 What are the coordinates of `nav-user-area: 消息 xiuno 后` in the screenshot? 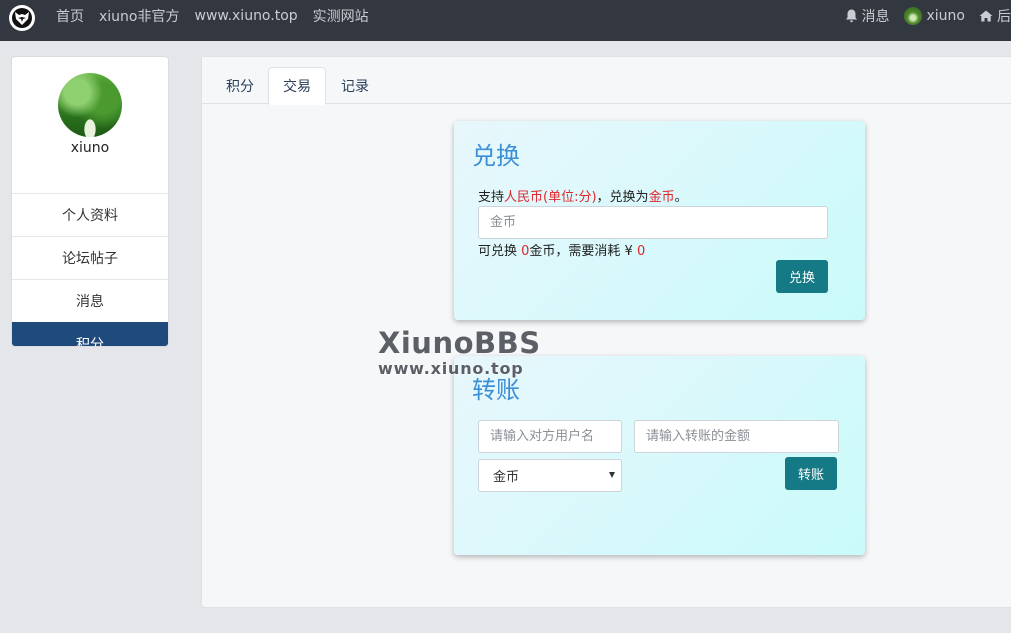 It's located at (921, 16).